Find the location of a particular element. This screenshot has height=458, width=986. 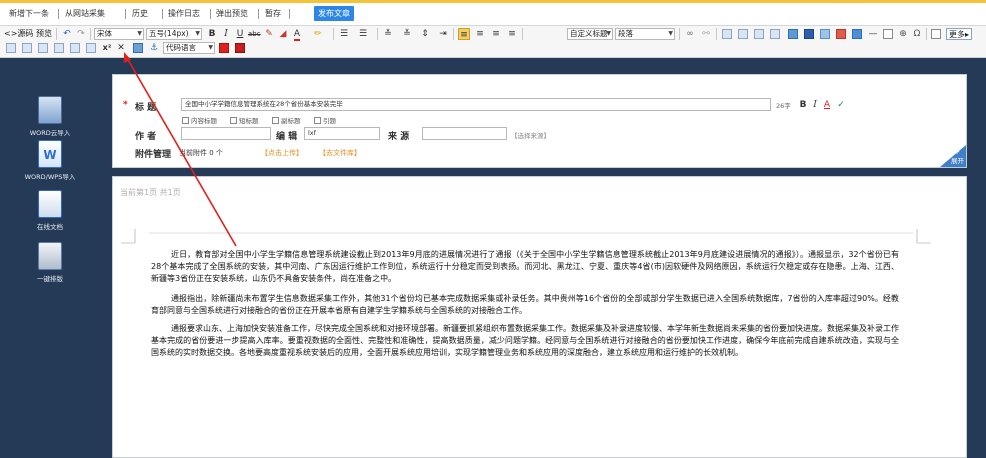

time-icon: ⊕ is located at coordinates (903, 34).